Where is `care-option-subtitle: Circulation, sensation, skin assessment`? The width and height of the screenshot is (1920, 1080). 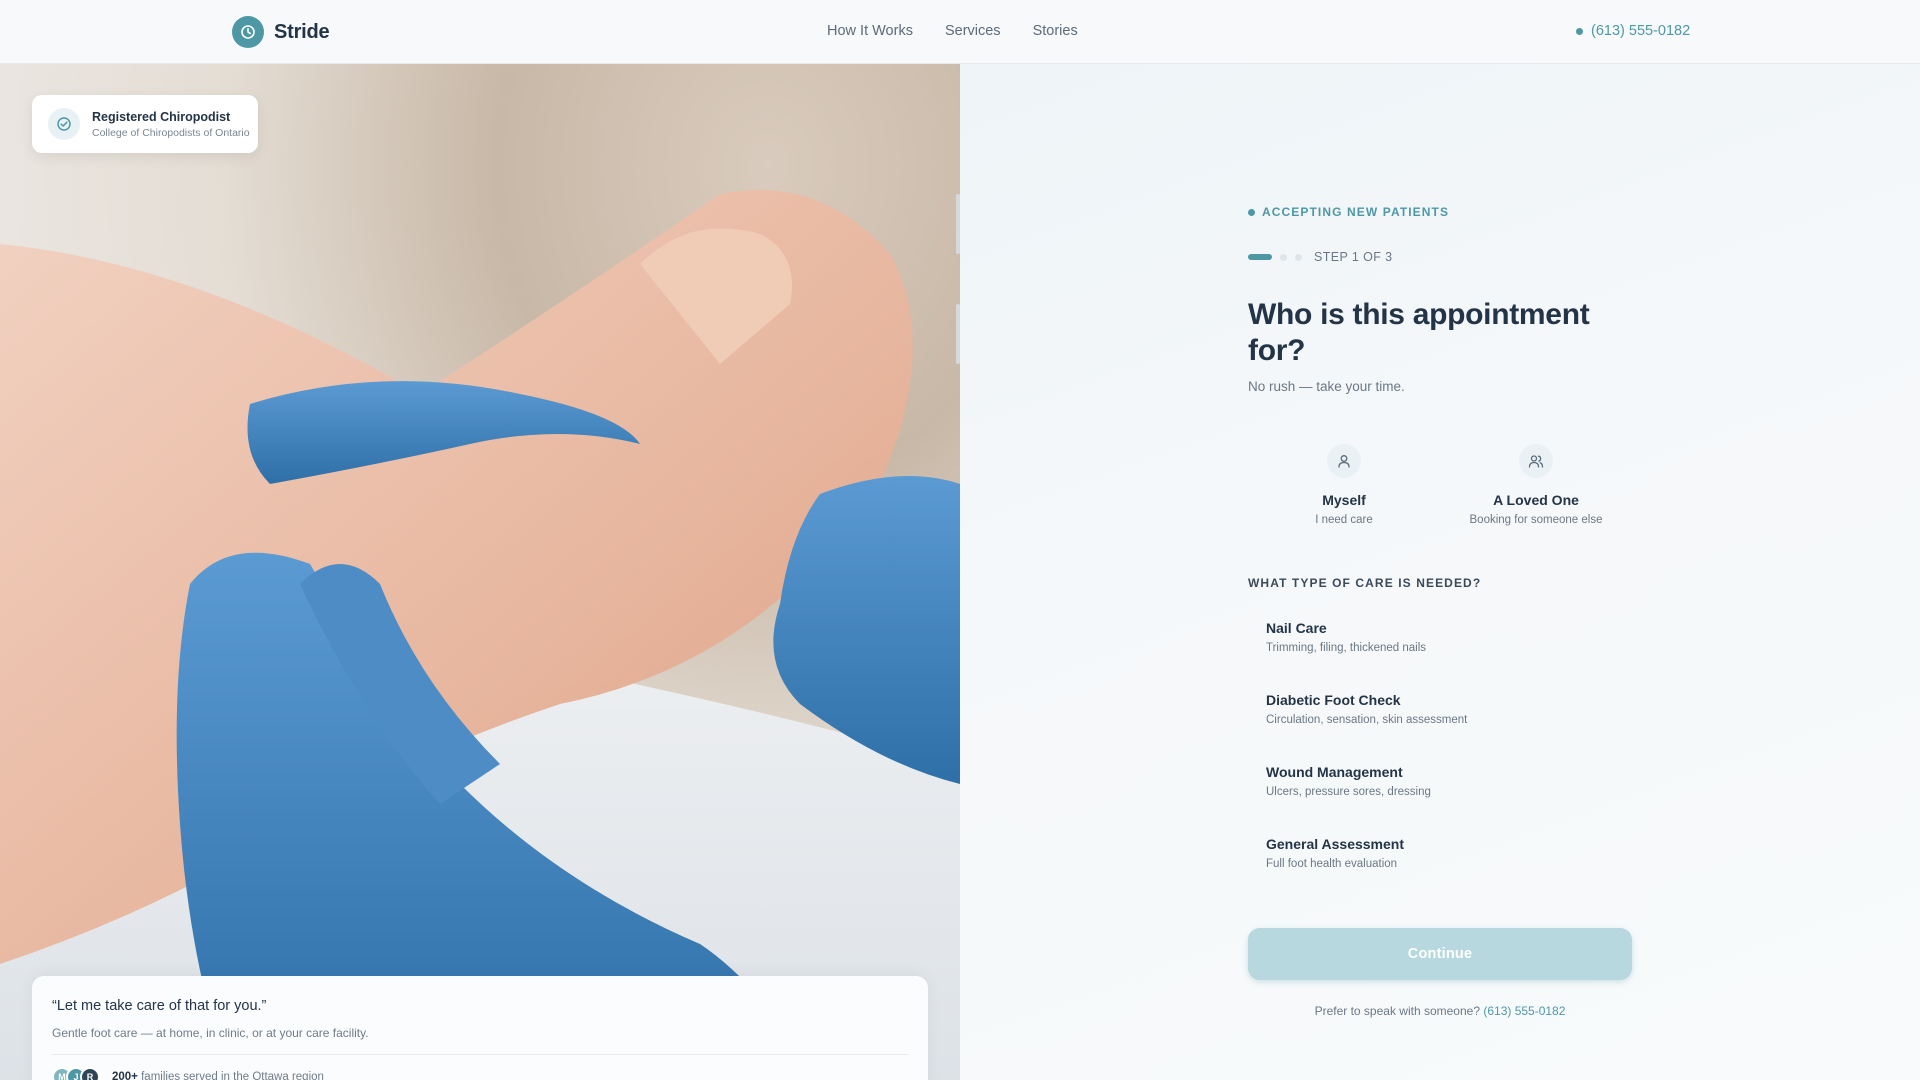 care-option-subtitle: Circulation, sensation, skin assessment is located at coordinates (1367, 720).